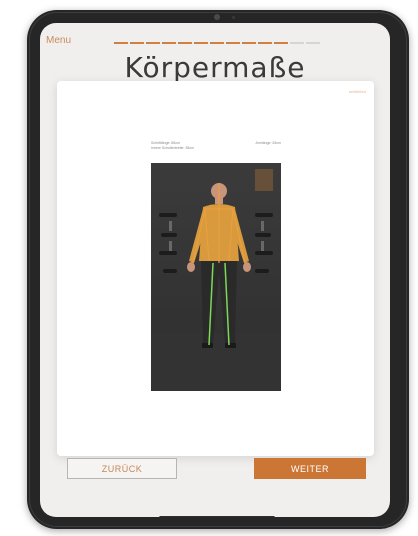  What do you see at coordinates (122, 468) in the screenshot?
I see `back-button: ZURÜCK` at bounding box center [122, 468].